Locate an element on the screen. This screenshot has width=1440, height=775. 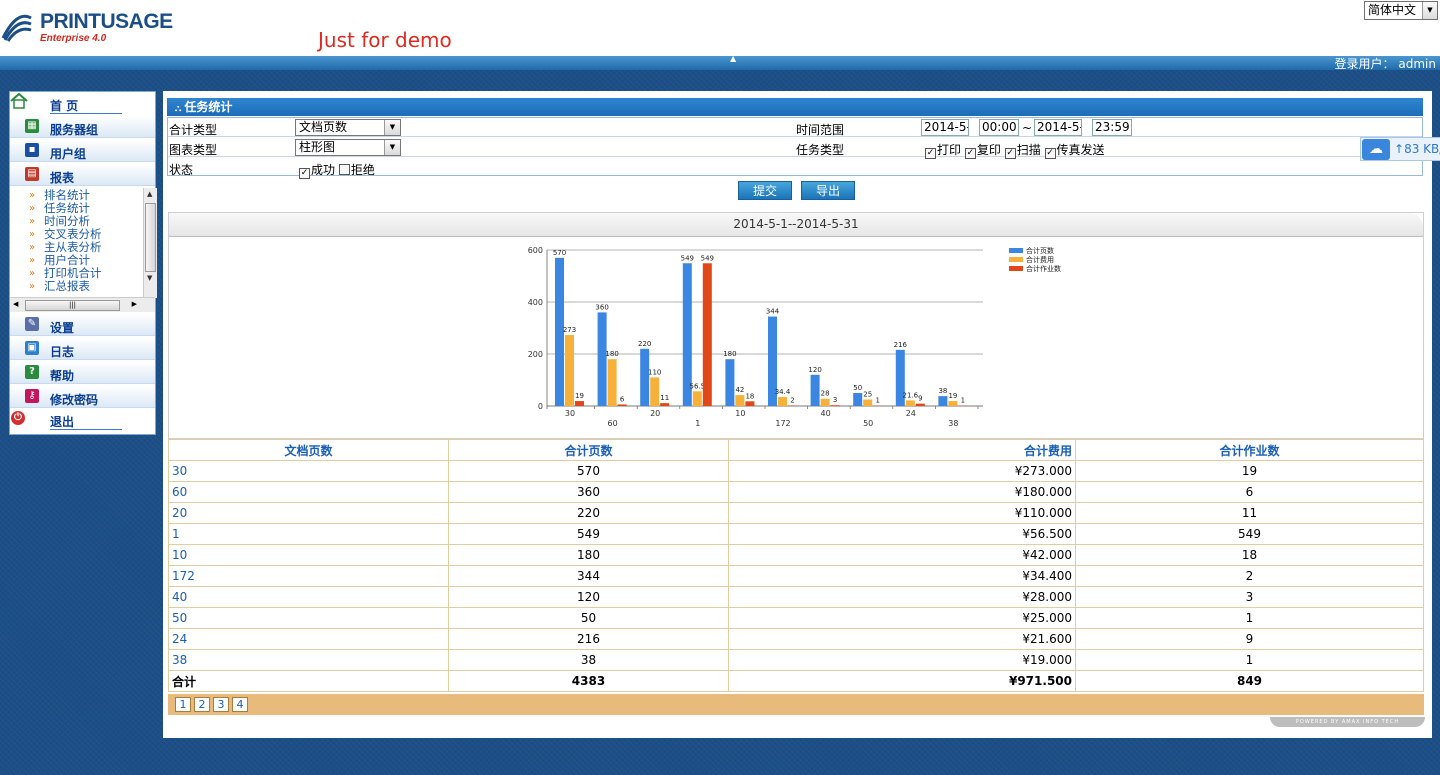
scroll-down-icon: ▼ is located at coordinates (149, 278).